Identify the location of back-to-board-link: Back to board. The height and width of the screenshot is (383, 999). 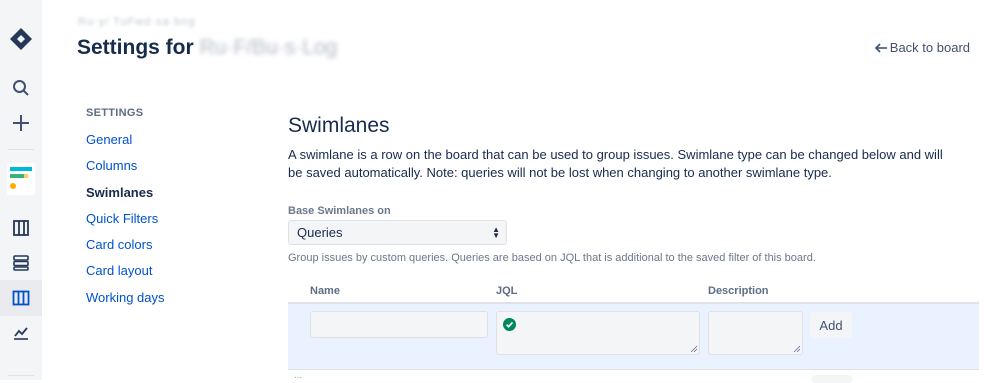
(922, 47).